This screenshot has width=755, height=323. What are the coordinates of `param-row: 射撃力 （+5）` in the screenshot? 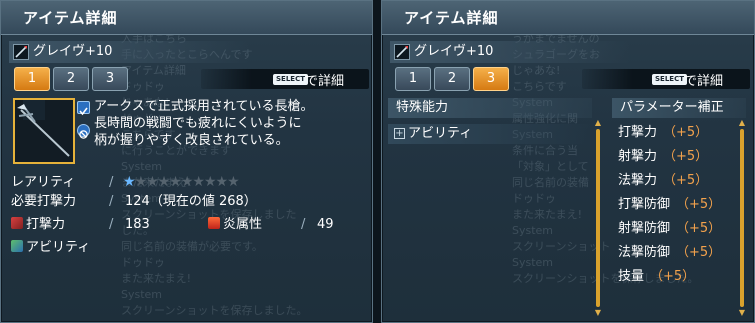 It's located at (673, 157).